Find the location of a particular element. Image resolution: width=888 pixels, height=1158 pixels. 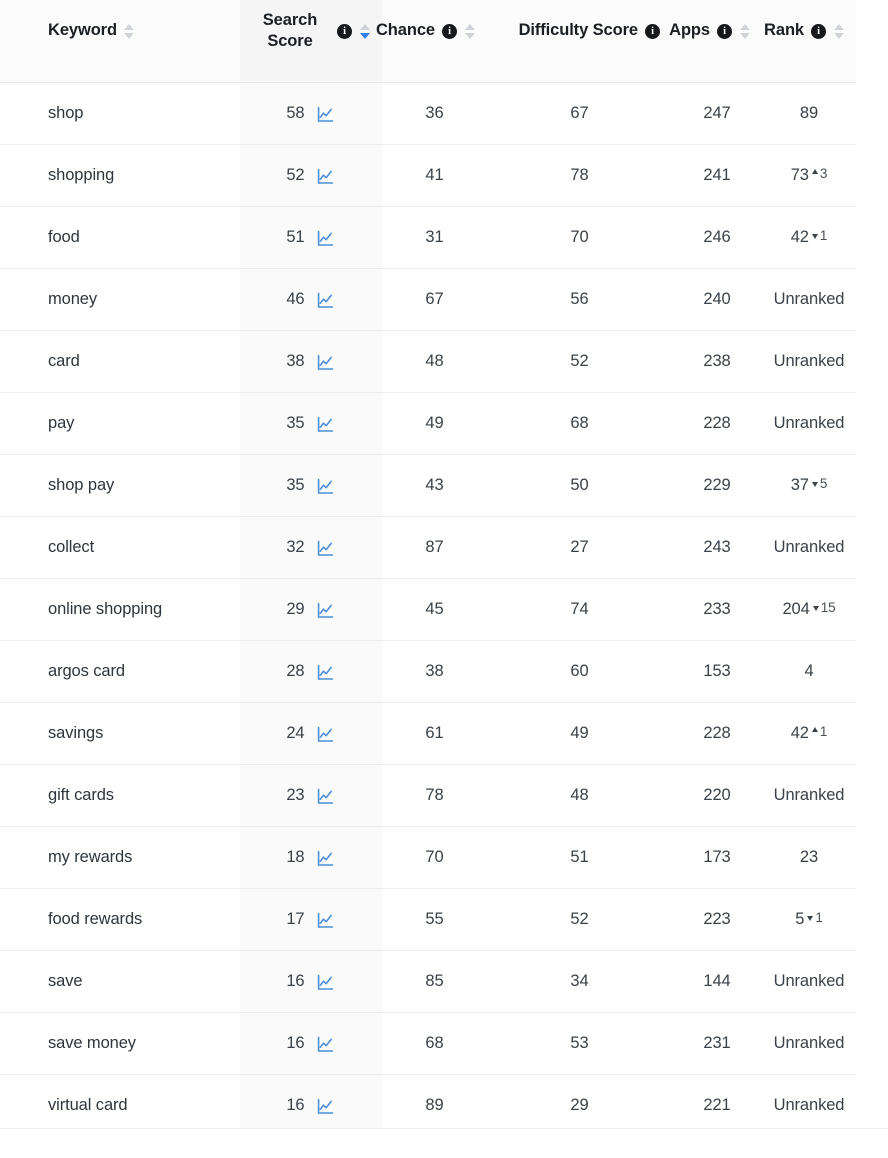

cell-apps: 246 is located at coordinates (717, 237).